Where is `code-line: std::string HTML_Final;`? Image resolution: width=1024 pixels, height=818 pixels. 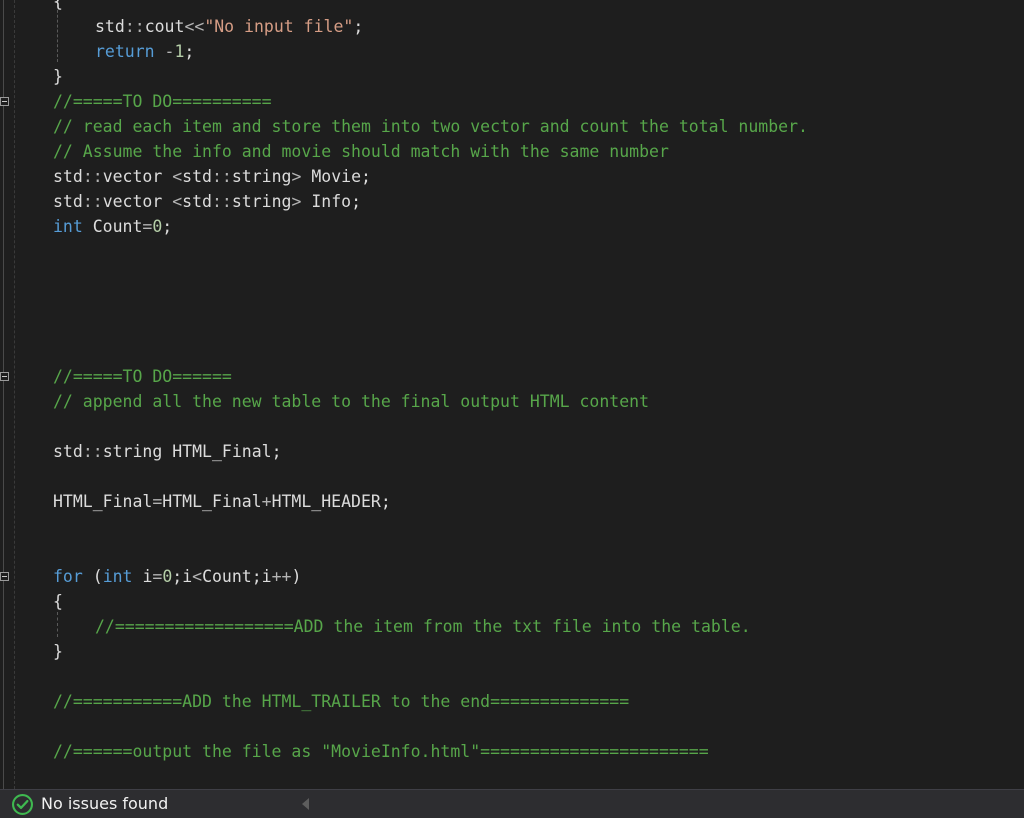 code-line: std::string HTML_Final; is located at coordinates (167, 451).